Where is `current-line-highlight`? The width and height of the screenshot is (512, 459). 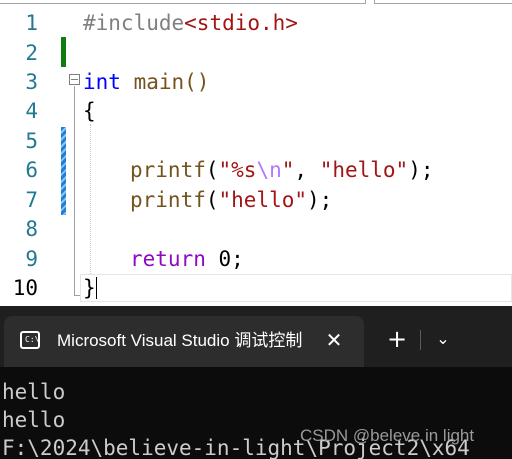
current-line-highlight is located at coordinates (296, 288).